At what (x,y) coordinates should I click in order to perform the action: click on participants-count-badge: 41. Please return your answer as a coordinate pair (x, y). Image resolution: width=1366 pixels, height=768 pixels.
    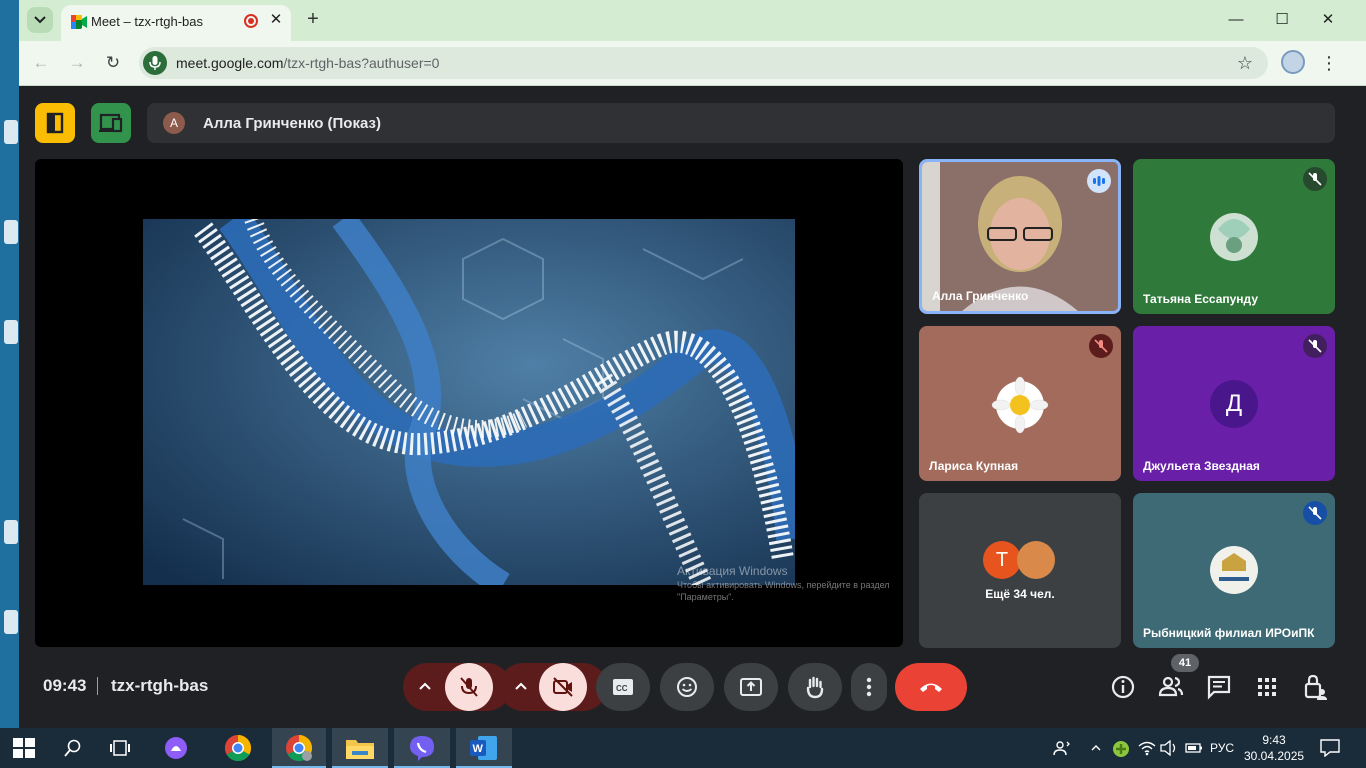
    Looking at the image, I should click on (1185, 663).